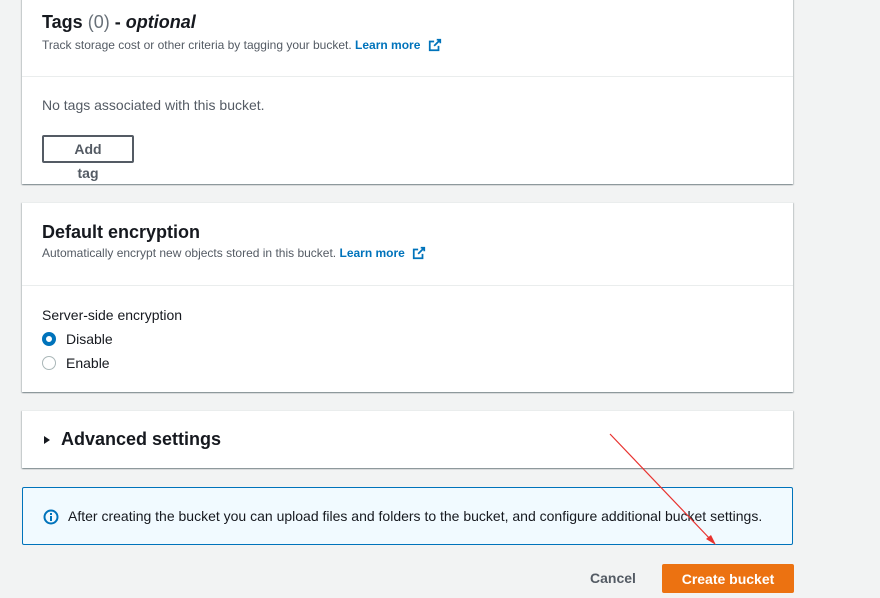 This screenshot has width=880, height=598. I want to click on advanced-settings-title: Advanced settings, so click(141, 439).